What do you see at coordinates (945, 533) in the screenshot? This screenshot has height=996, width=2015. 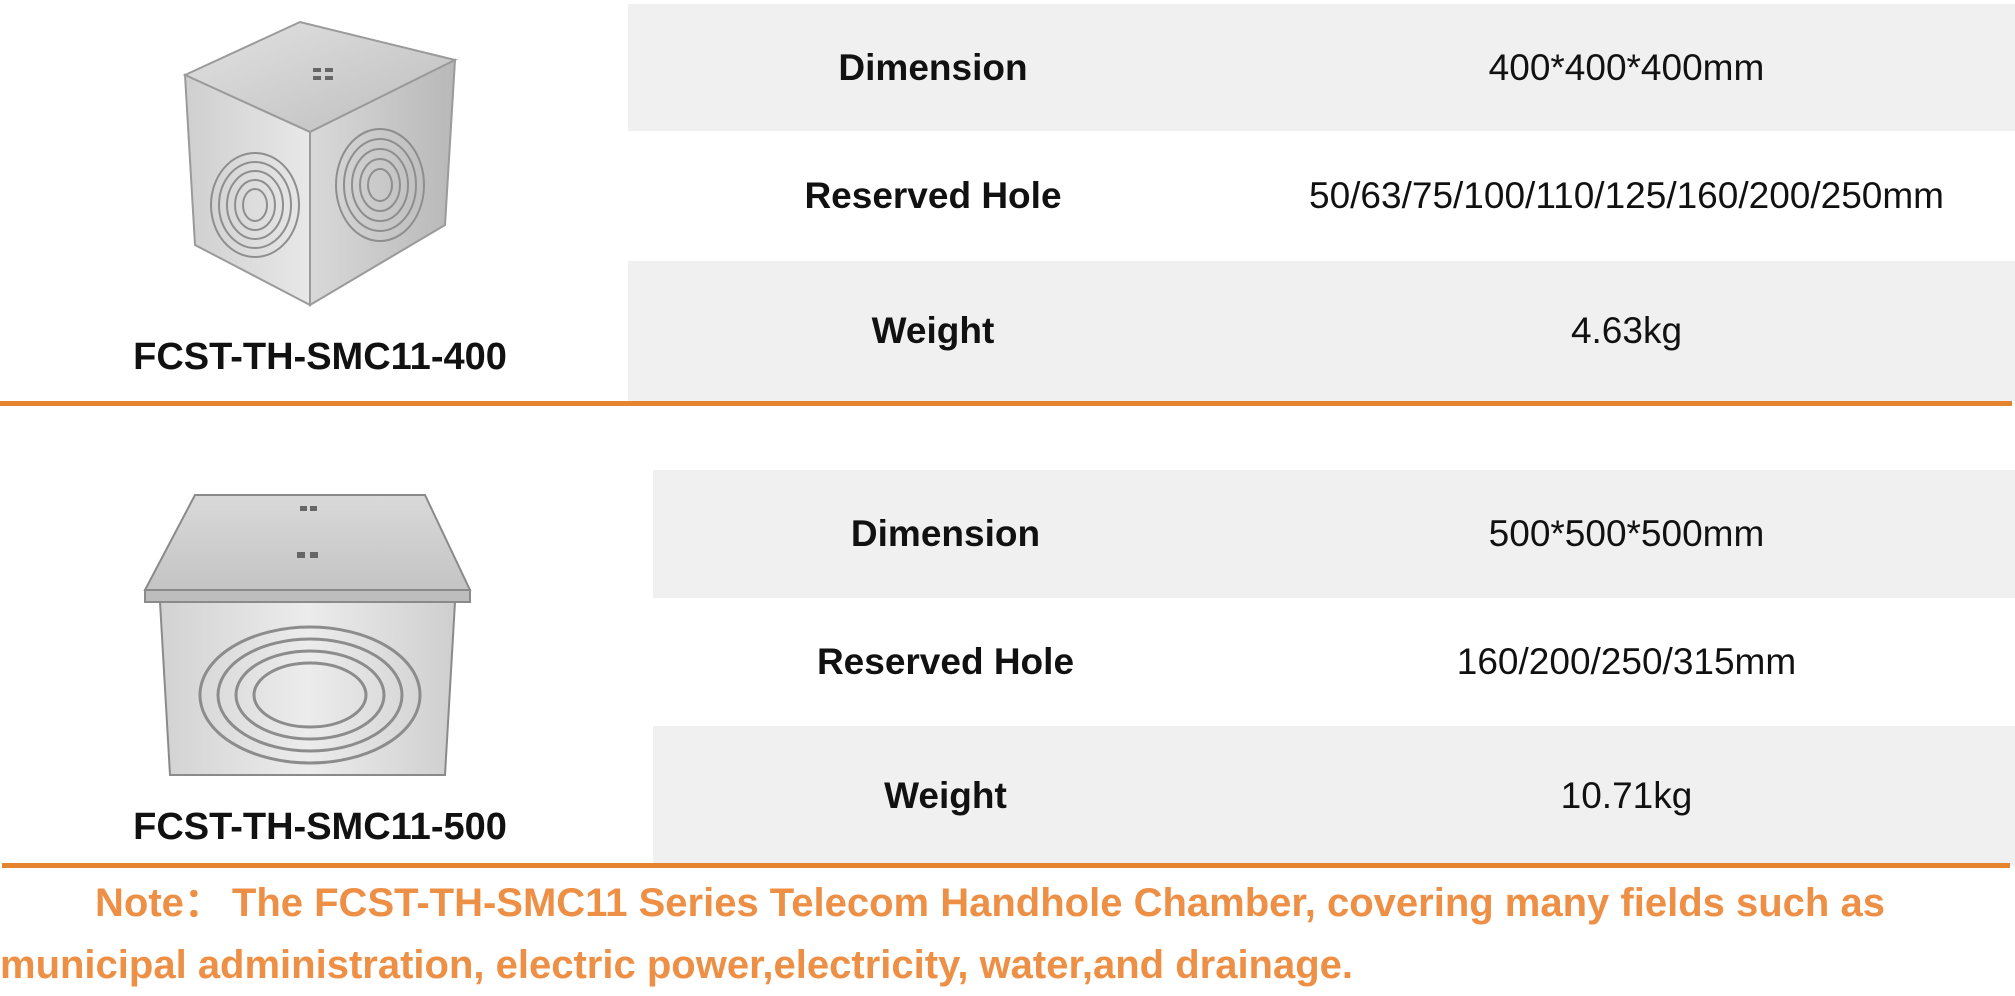 I see `spec-label: Dimension` at bounding box center [945, 533].